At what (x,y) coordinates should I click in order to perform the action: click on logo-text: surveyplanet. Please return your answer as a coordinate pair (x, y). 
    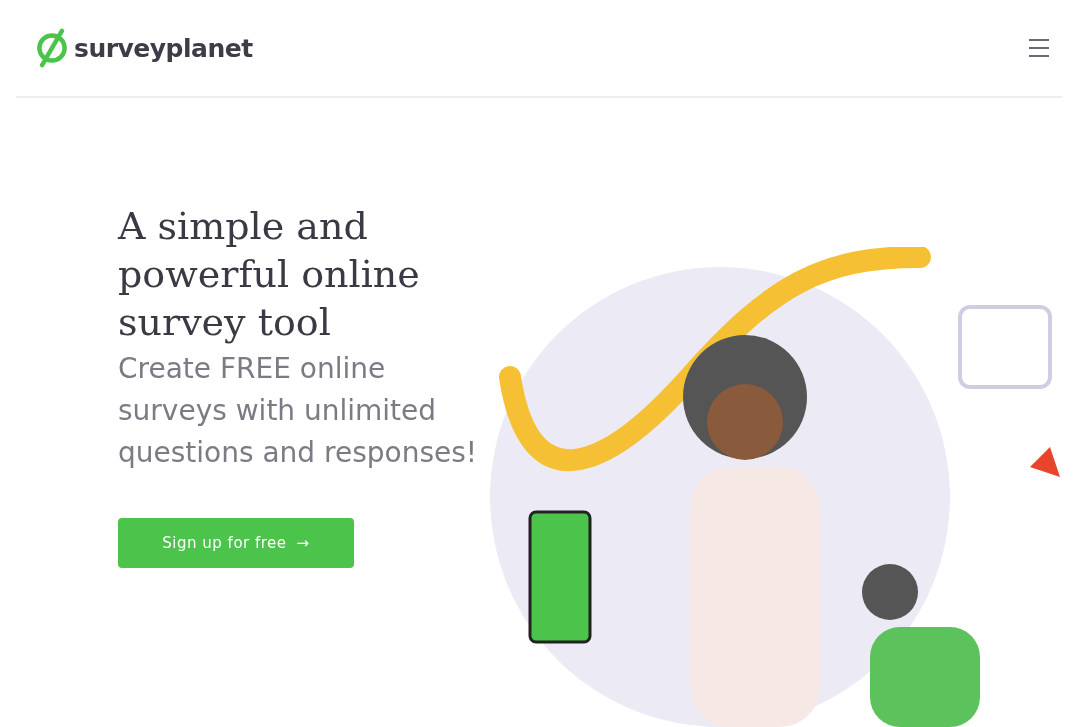
    Looking at the image, I should click on (163, 48).